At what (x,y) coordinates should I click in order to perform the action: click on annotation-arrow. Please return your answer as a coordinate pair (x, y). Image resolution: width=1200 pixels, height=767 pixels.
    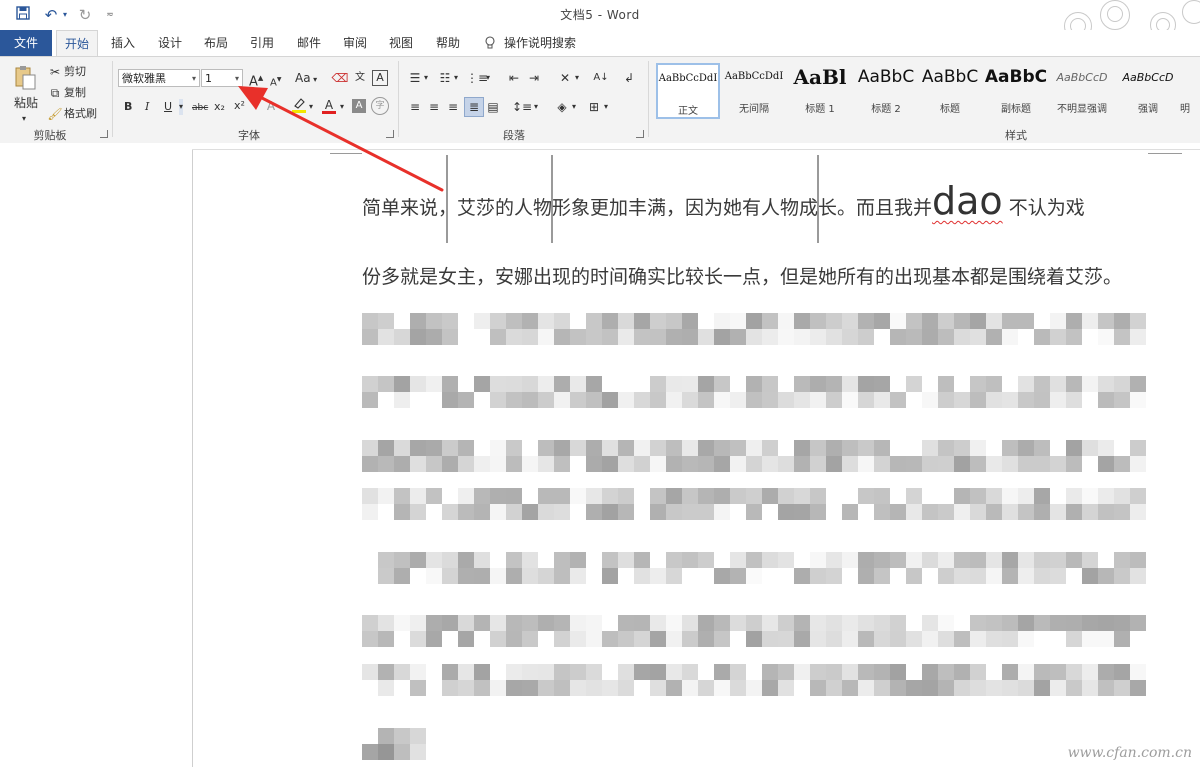
    Looking at the image, I should click on (341, 139).